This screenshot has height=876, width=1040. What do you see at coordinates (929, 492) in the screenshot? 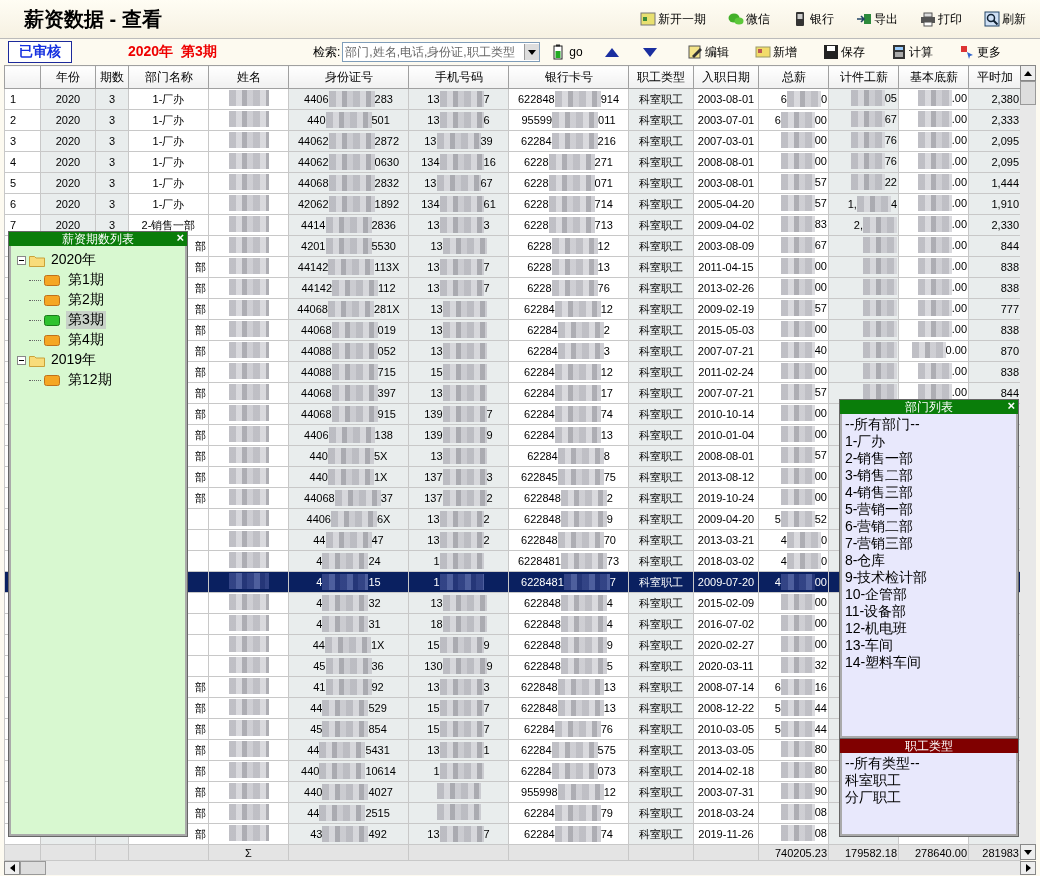
I see `list-item: 4-销售三部` at bounding box center [929, 492].